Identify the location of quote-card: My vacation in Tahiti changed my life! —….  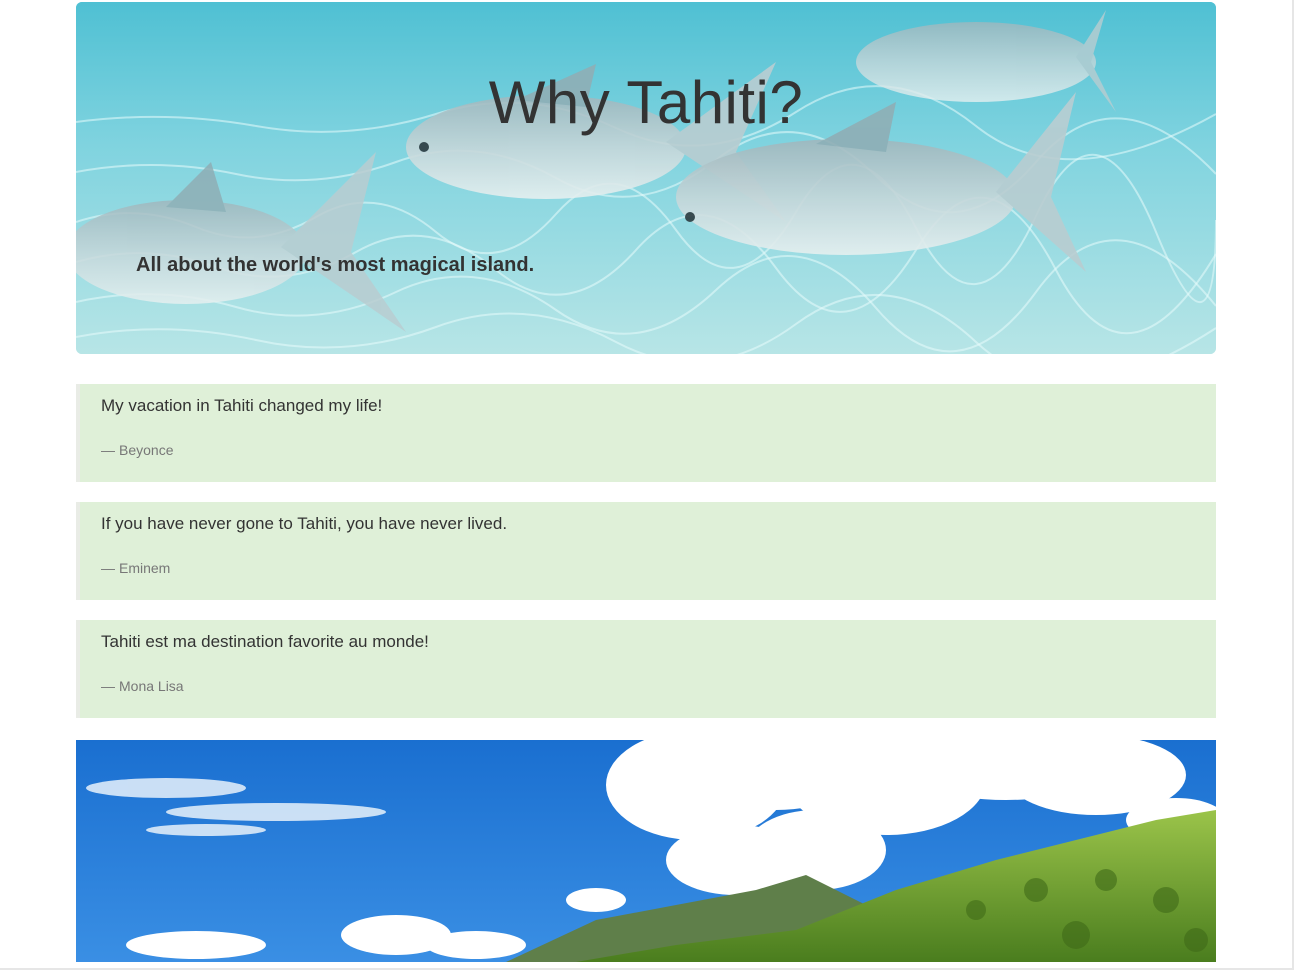
(646, 433).